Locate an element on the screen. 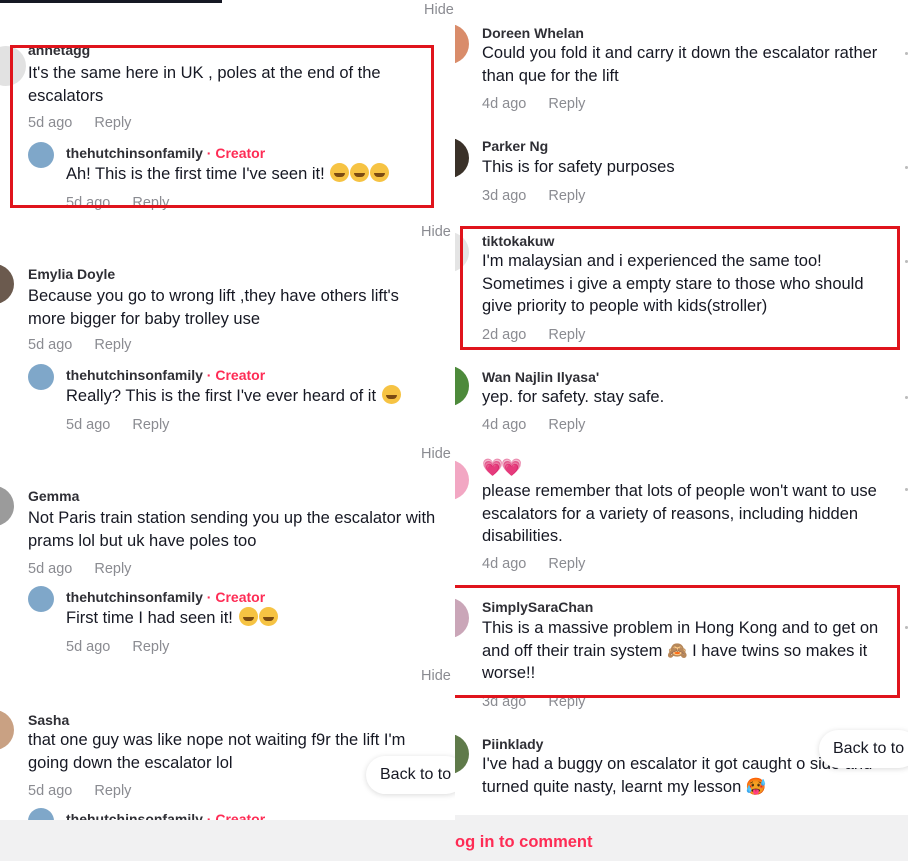 The image size is (908, 861). comment-username: Gemma is located at coordinates (53, 496).